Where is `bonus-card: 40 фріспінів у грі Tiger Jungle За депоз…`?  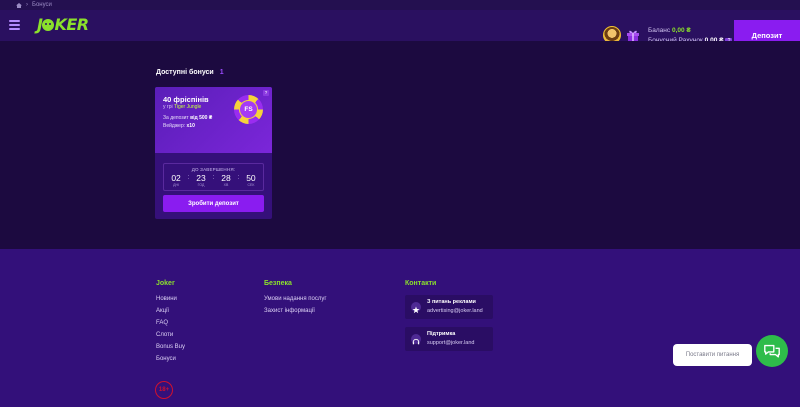 bonus-card: 40 фріспінів у грі Tiger Jungle За депоз… is located at coordinates (213, 153).